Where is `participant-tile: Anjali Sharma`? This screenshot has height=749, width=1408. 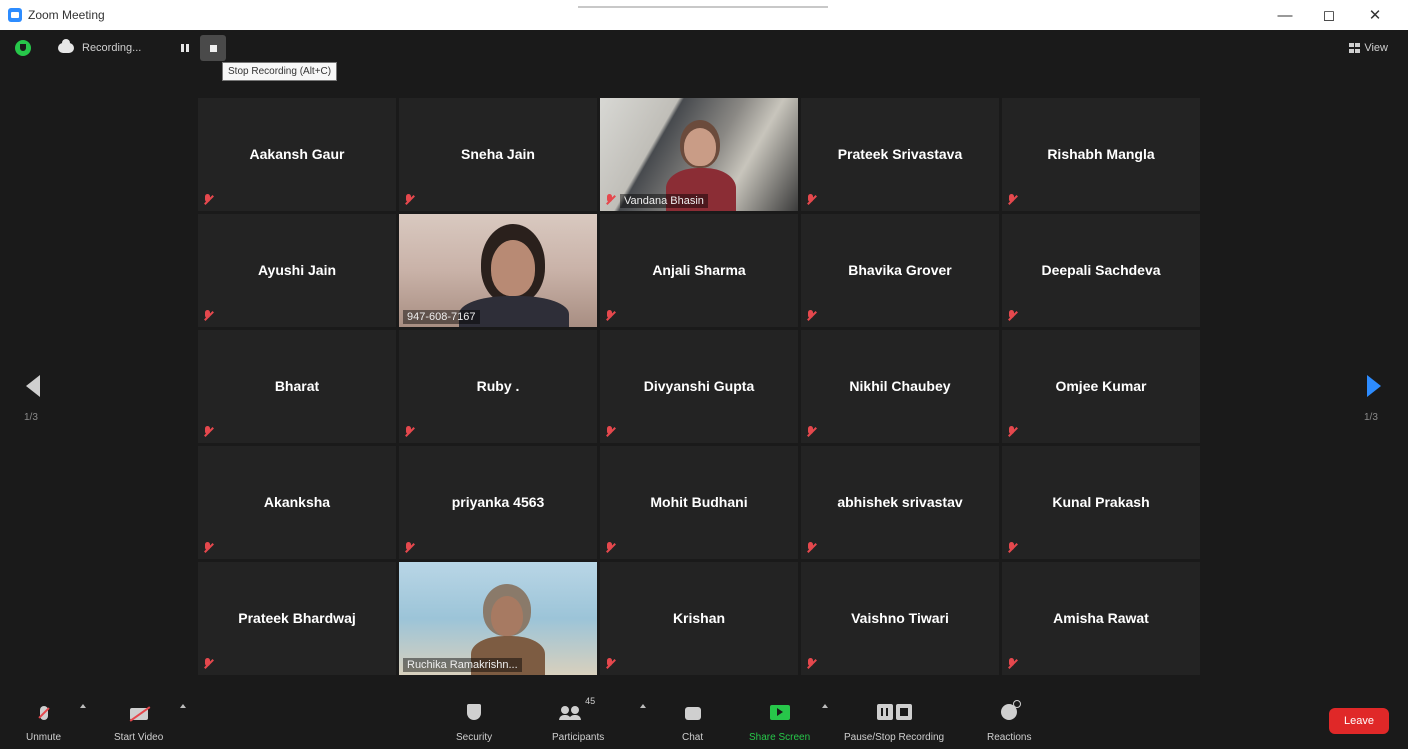
participant-tile: Anjali Sharma is located at coordinates (699, 270).